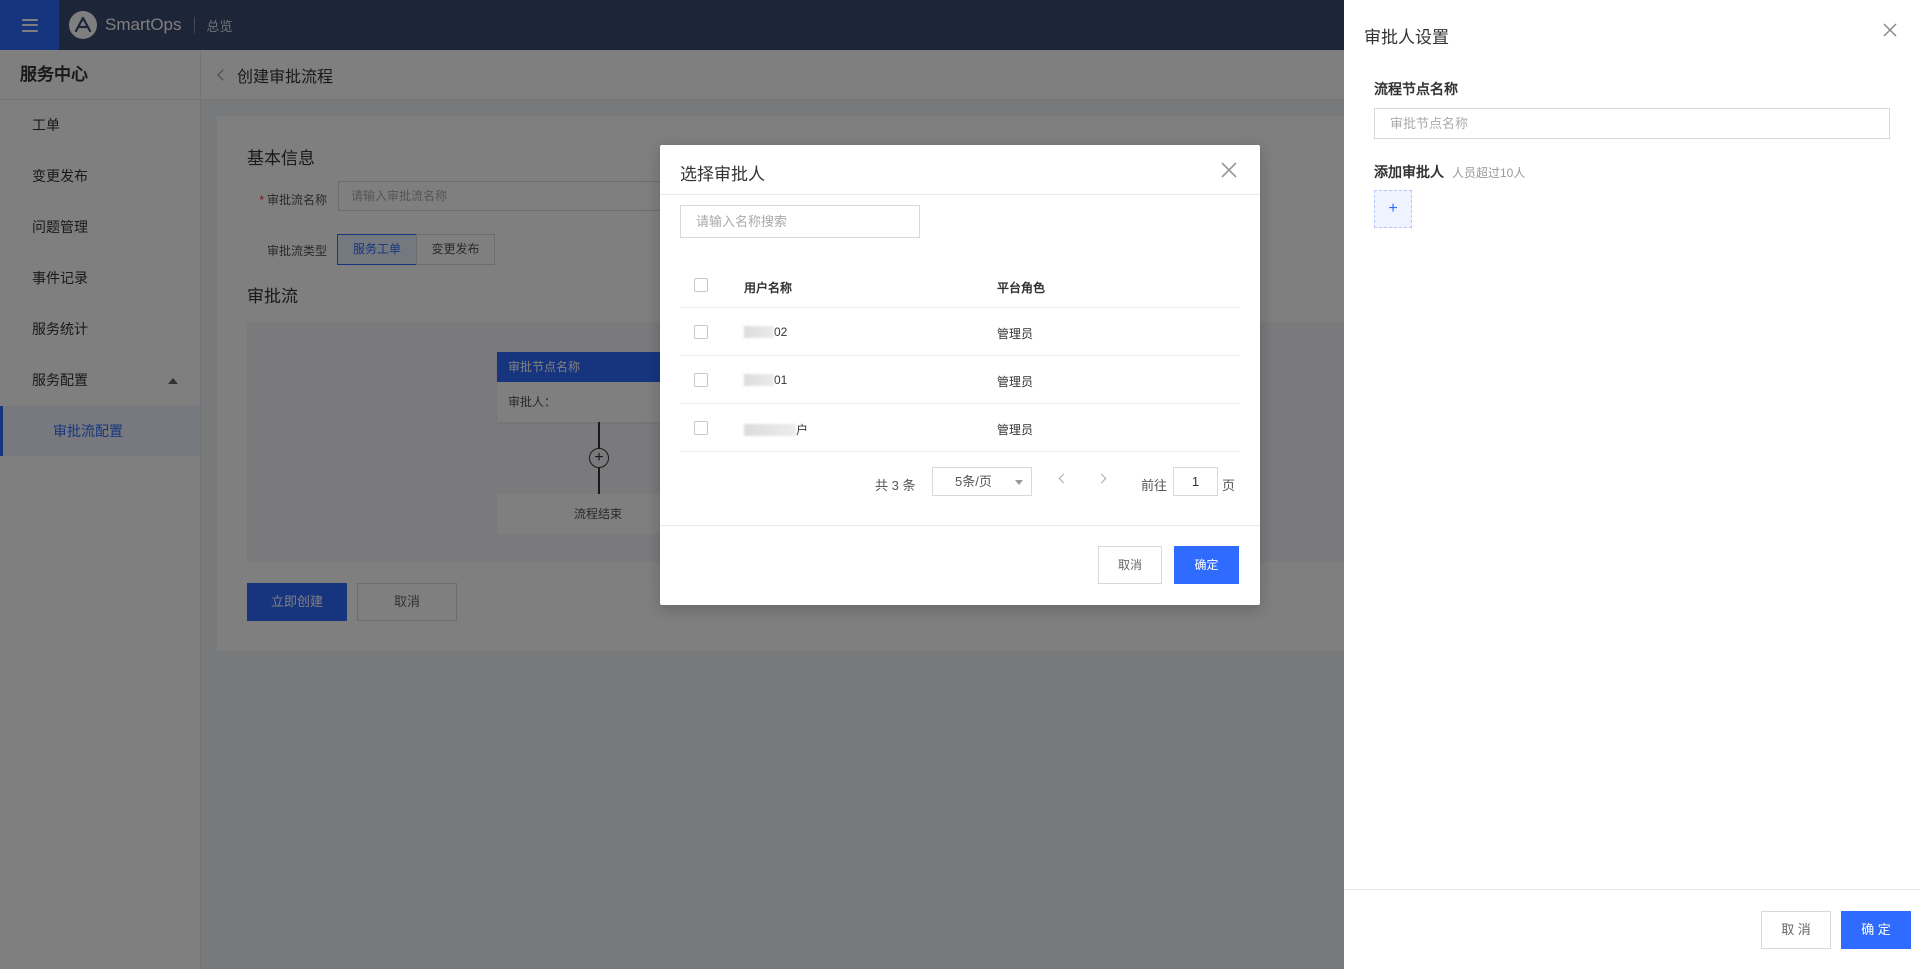 Image resolution: width=1920 pixels, height=969 pixels. I want to click on user-name: 户, so click(776, 429).